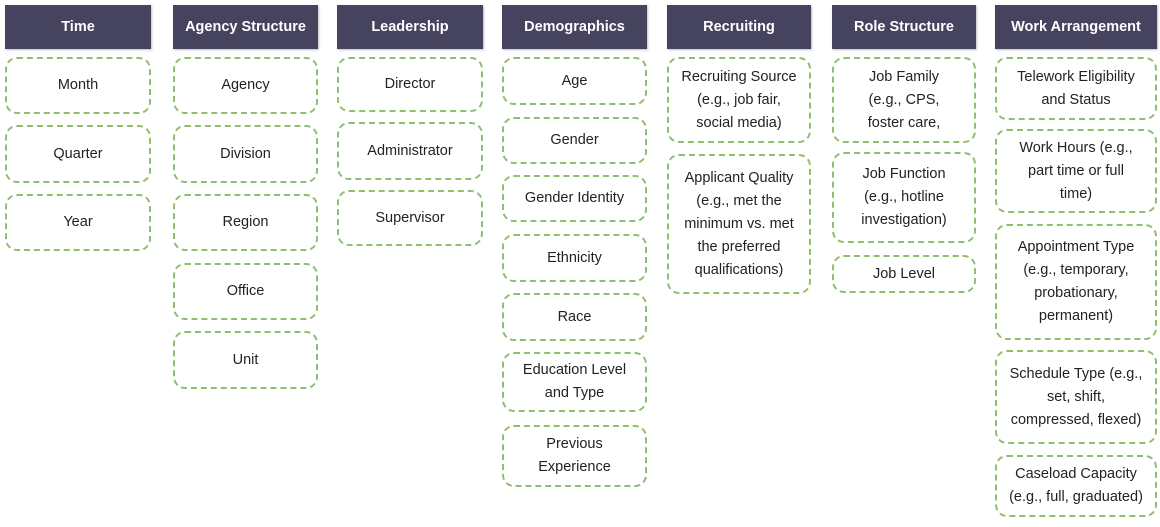 The width and height of the screenshot is (1160, 527). I want to click on dimension-item-demographics: Race, so click(574, 317).